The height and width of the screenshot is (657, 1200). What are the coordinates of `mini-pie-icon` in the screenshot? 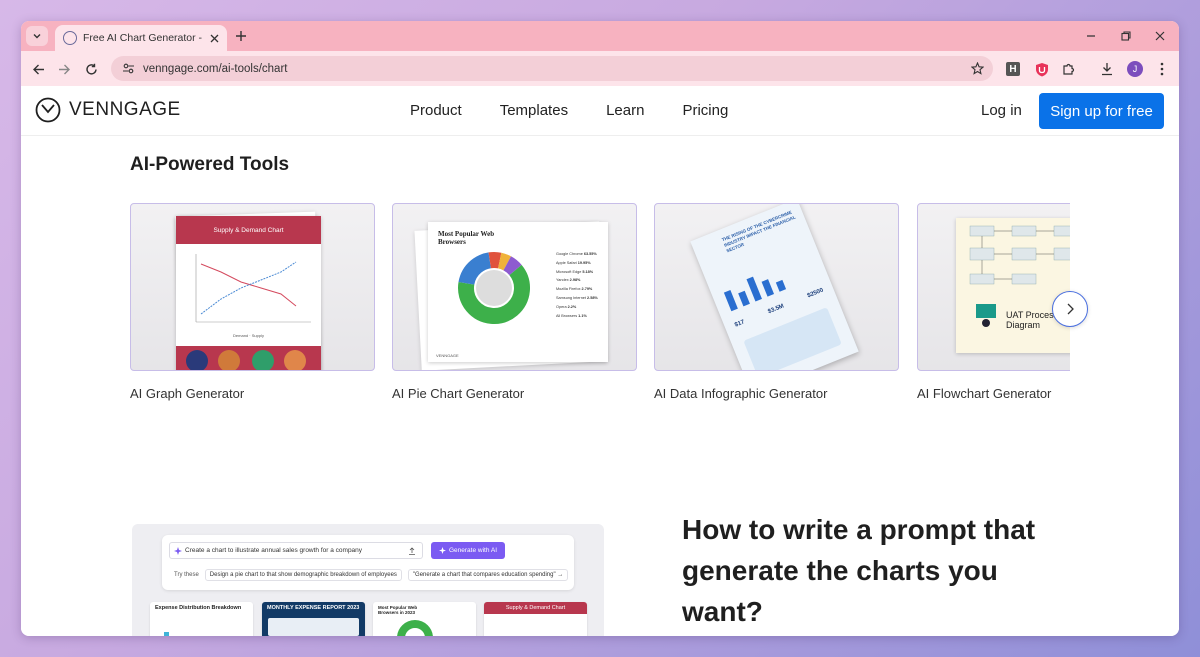 It's located at (415, 628).